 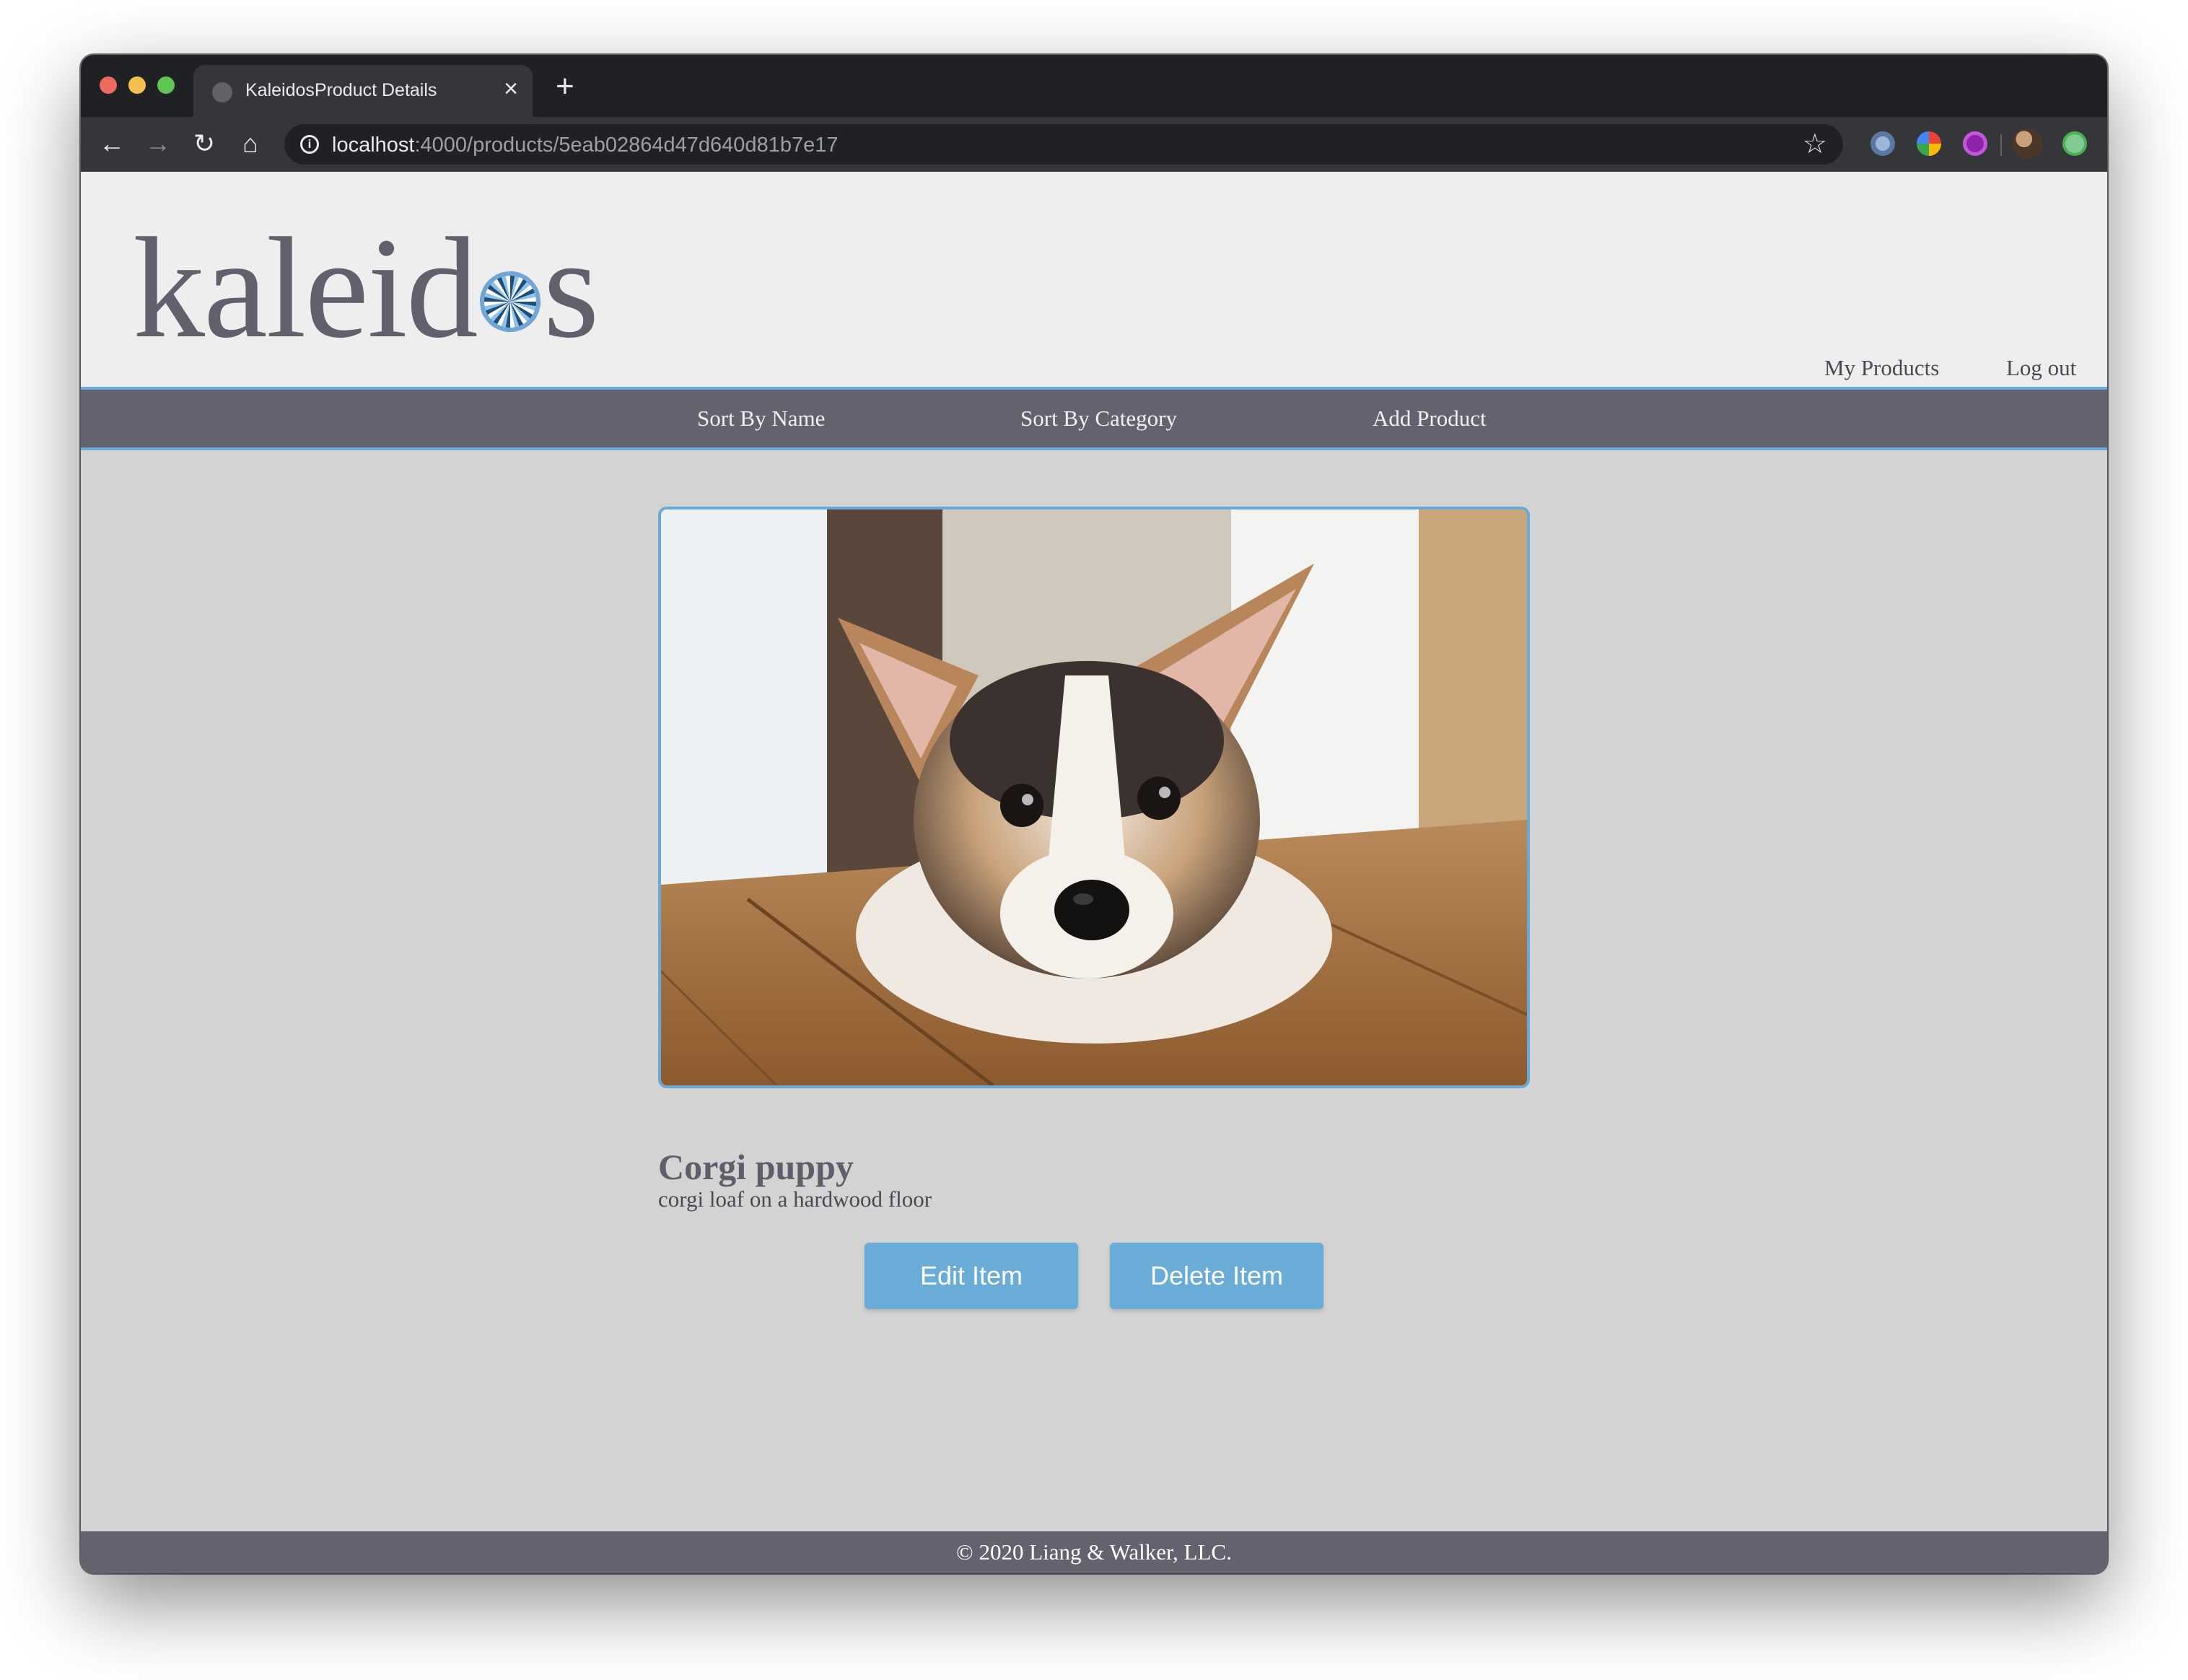 What do you see at coordinates (309, 144) in the screenshot?
I see `info-icon: i` at bounding box center [309, 144].